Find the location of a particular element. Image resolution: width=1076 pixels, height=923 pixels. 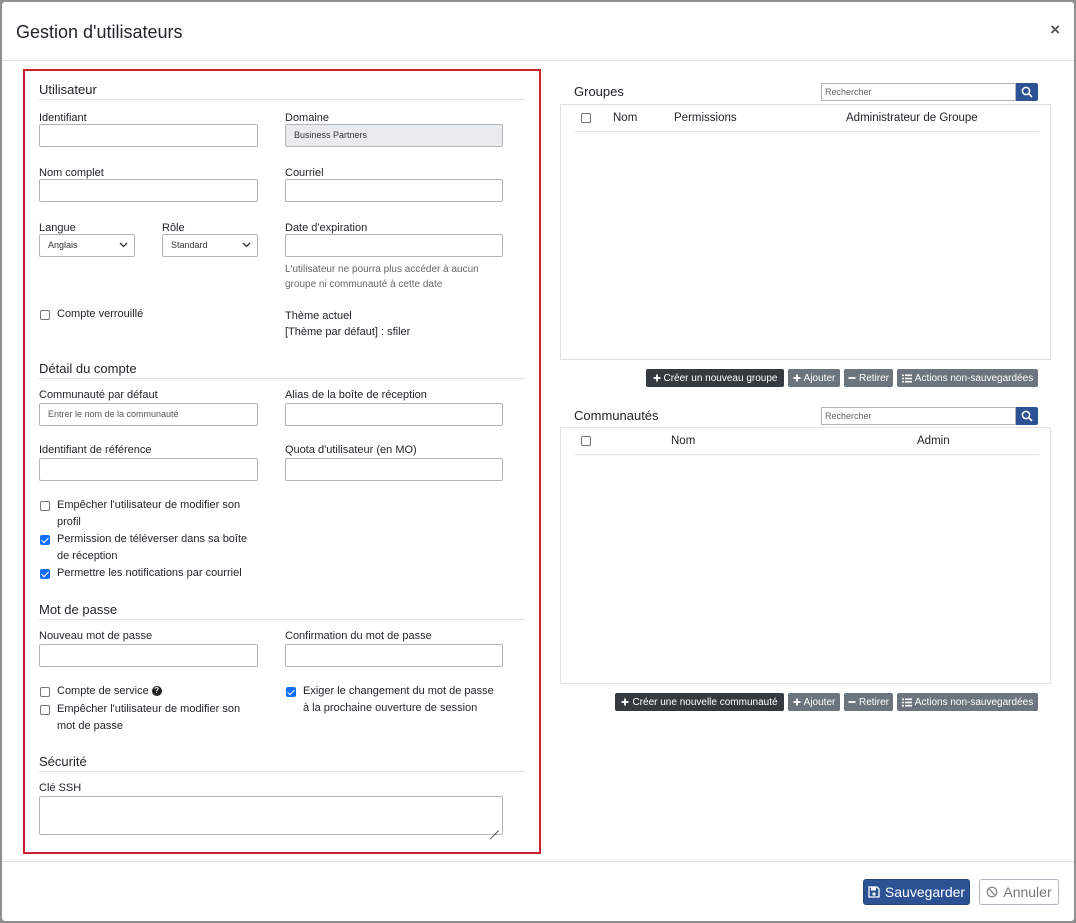

new-password-input is located at coordinates (148, 655).